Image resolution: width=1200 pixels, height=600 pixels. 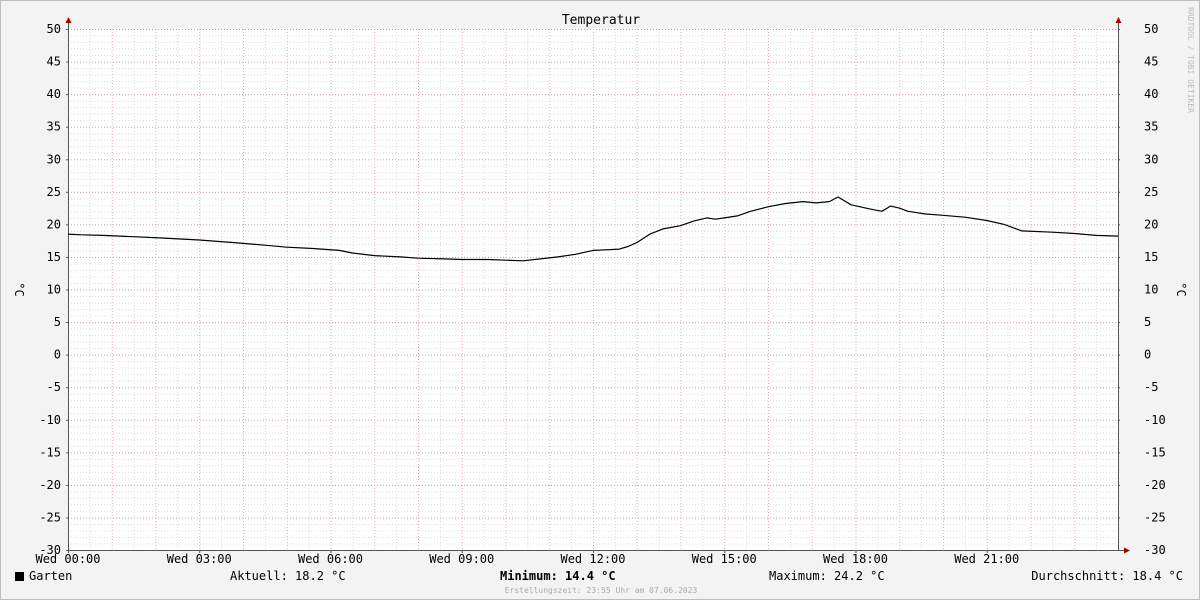 I want to click on x-tick-label: Wed 21:00, so click(x=986, y=559).